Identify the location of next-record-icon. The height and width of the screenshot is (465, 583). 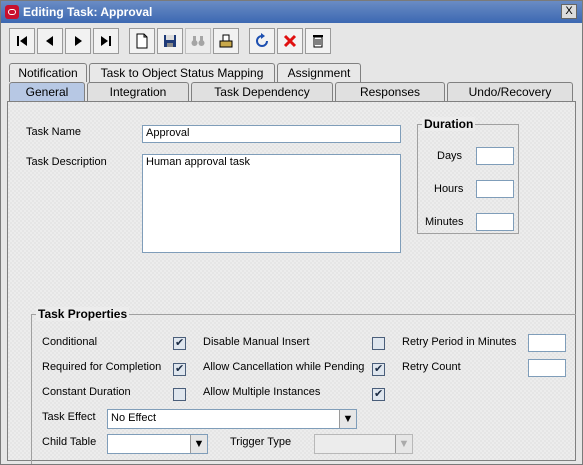
(78, 41).